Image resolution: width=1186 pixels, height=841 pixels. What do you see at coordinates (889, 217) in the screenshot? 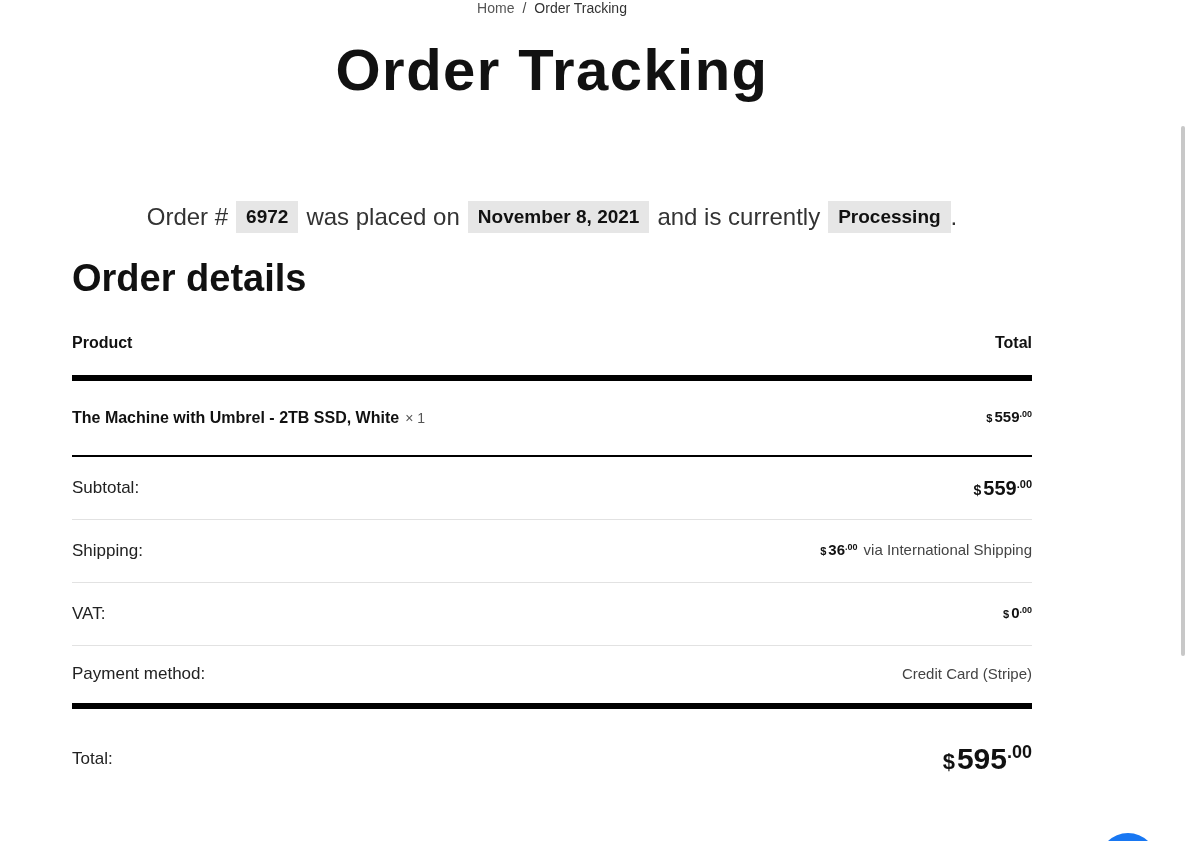
I see `highlighted-value: Processing` at bounding box center [889, 217].